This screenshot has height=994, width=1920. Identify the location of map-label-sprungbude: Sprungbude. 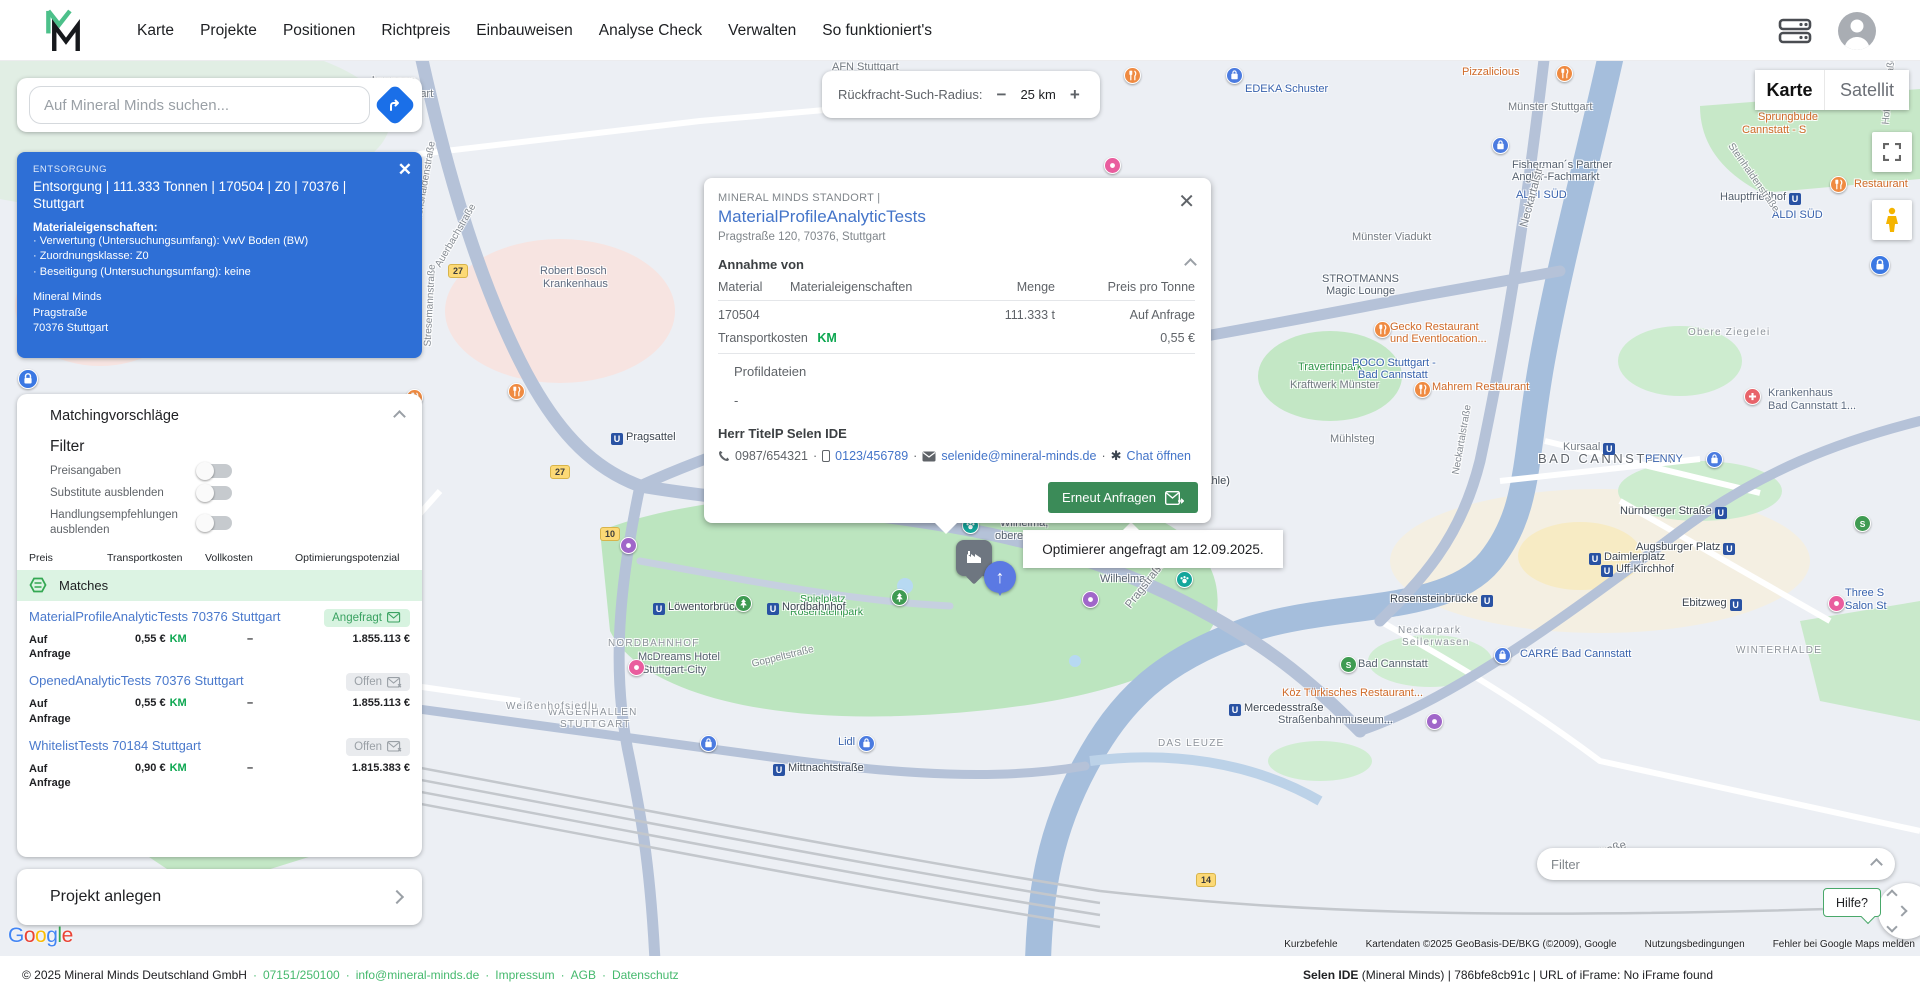
(1788, 117).